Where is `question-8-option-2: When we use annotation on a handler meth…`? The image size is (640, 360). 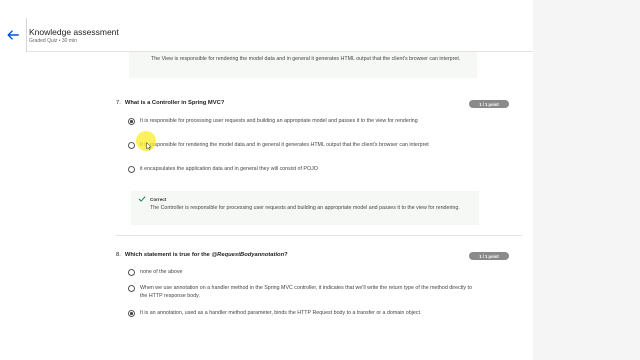 question-8-option-2: When we use annotation on a handler meth… is located at coordinates (300, 292).